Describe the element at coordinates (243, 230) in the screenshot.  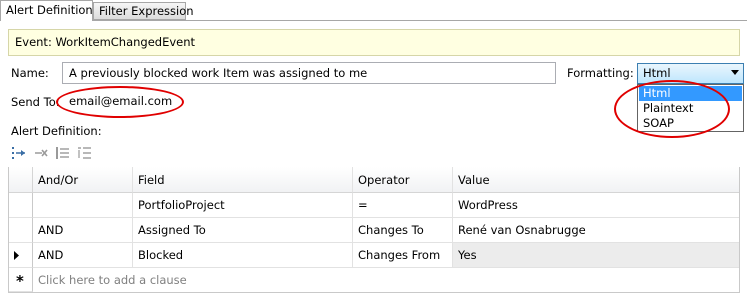
I see `cell-field: Assigned To` at that location.